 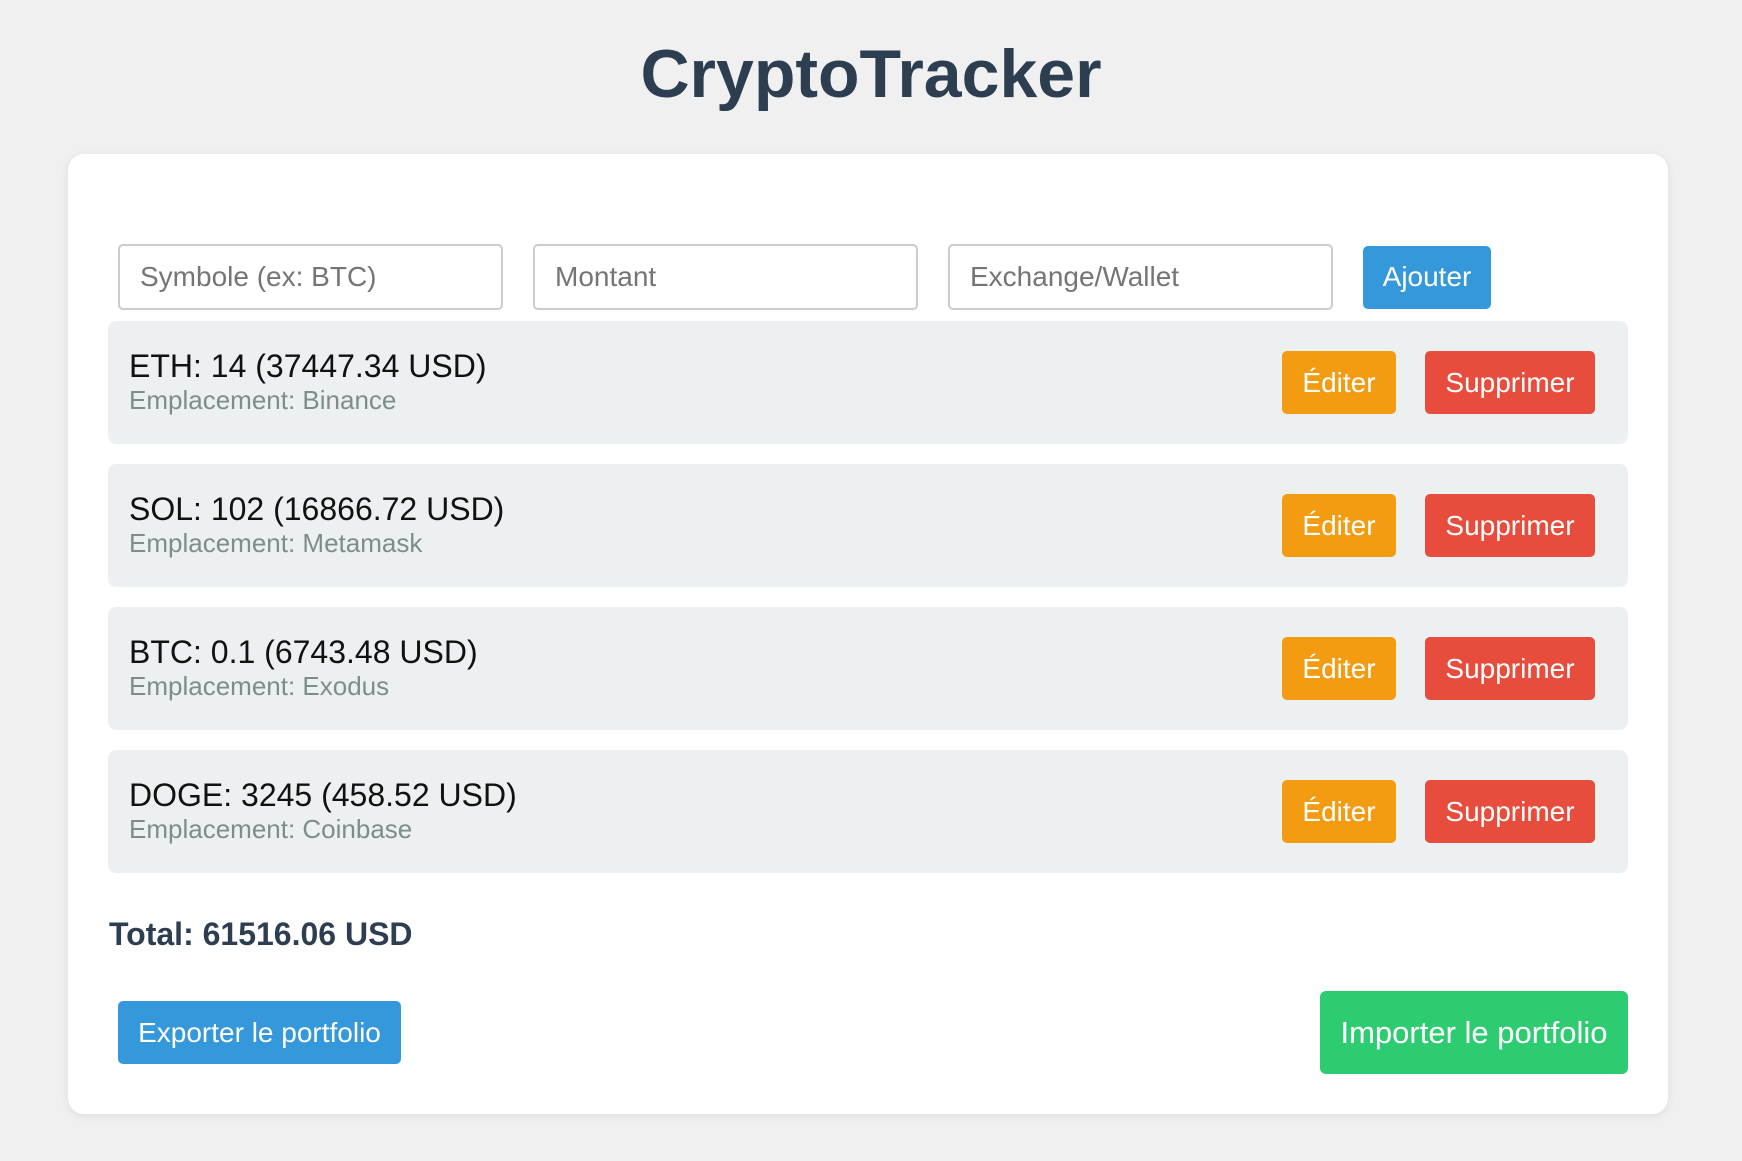 I want to click on holding-summary: ETH: 14 (37447.34 USD), so click(x=308, y=366).